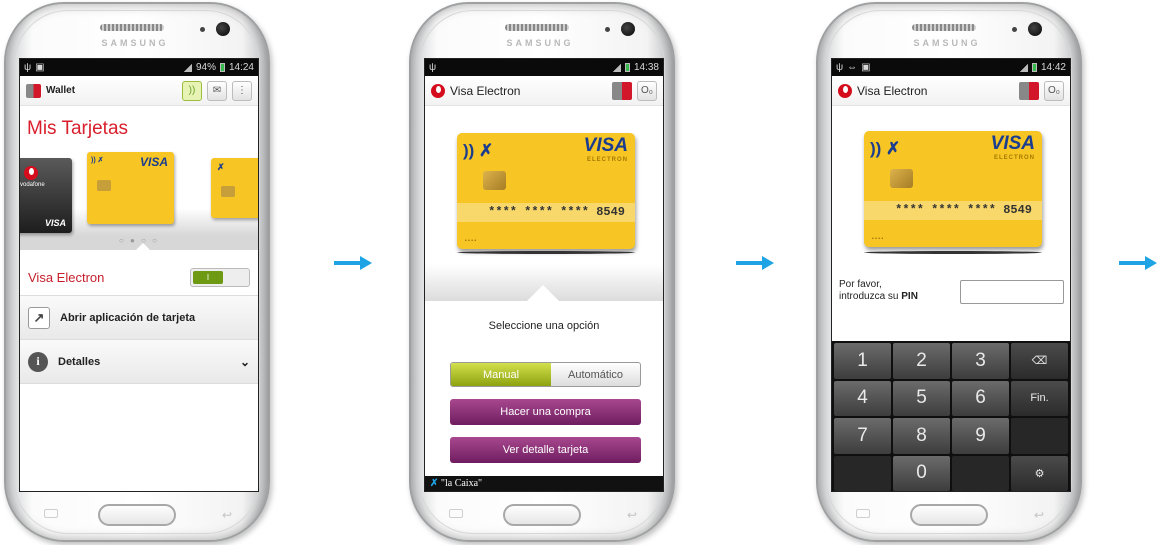 This screenshot has width=1162, height=545. What do you see at coordinates (860, 284) in the screenshot?
I see `pin-prompt-line1: Por favor,` at bounding box center [860, 284].